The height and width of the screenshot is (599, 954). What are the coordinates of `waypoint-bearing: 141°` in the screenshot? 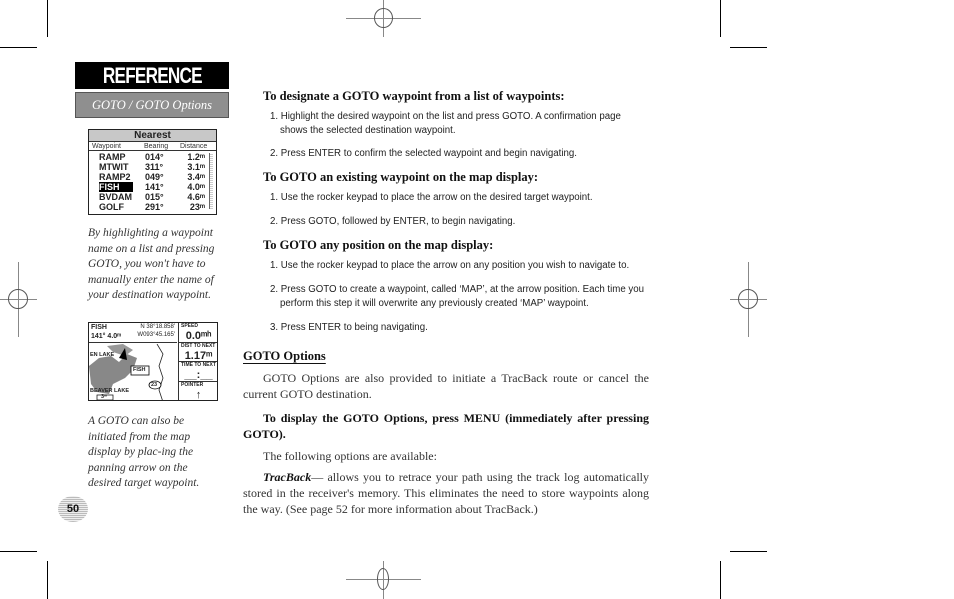 It's located at (154, 187).